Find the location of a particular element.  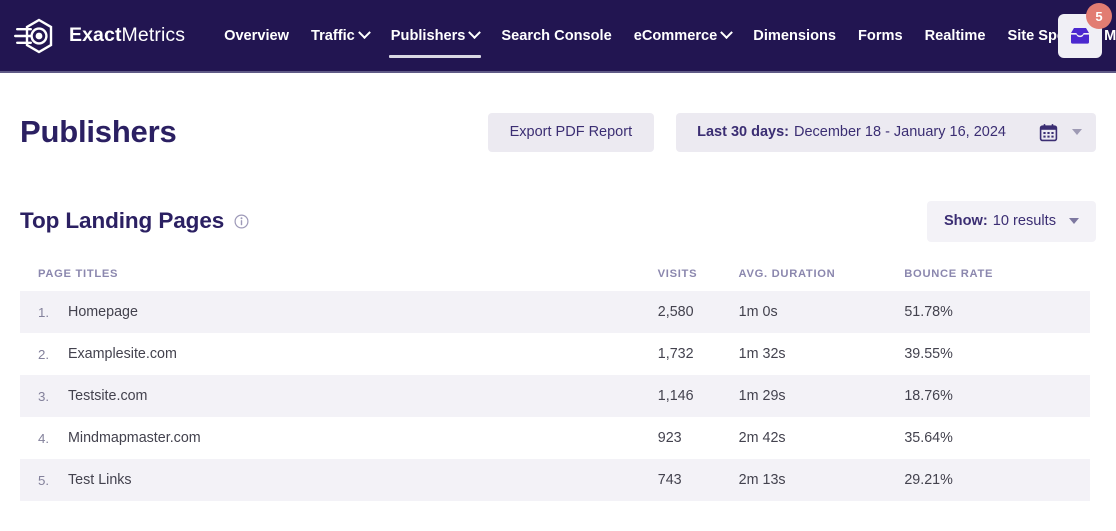

table-row: 2. Examplesite.com 1,732 1m 32s 39.55% is located at coordinates (555, 354).